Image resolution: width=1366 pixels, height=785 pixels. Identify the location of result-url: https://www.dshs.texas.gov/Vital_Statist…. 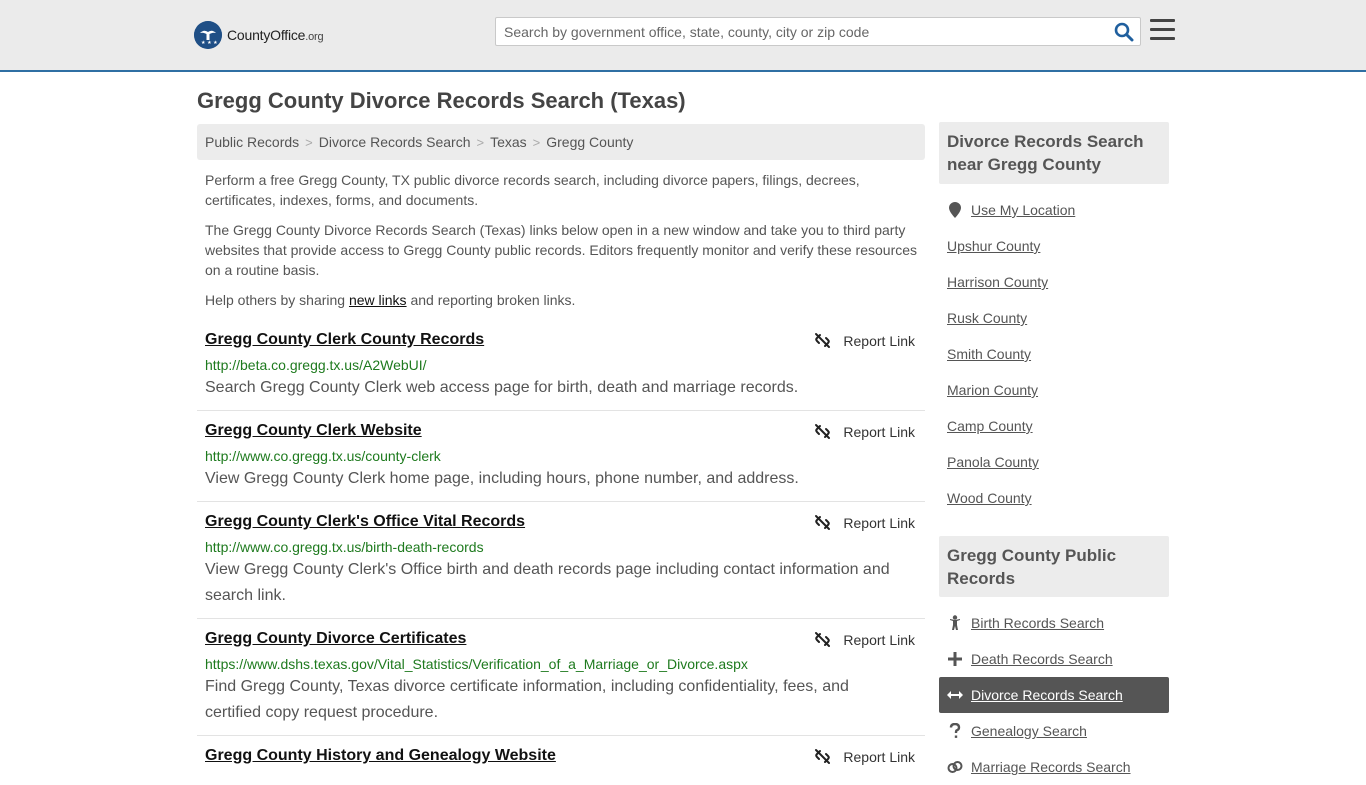
(476, 664).